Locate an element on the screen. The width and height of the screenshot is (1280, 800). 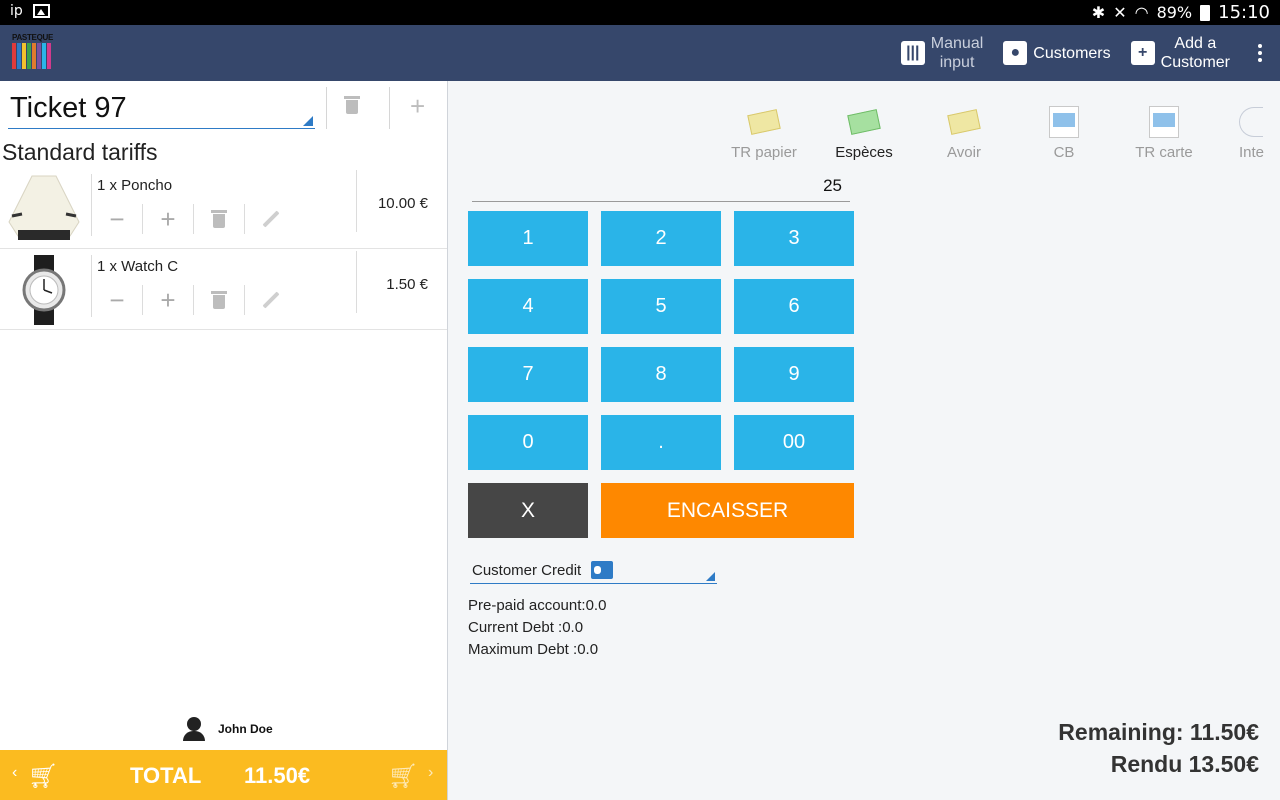
key-8: 8 is located at coordinates (661, 374).